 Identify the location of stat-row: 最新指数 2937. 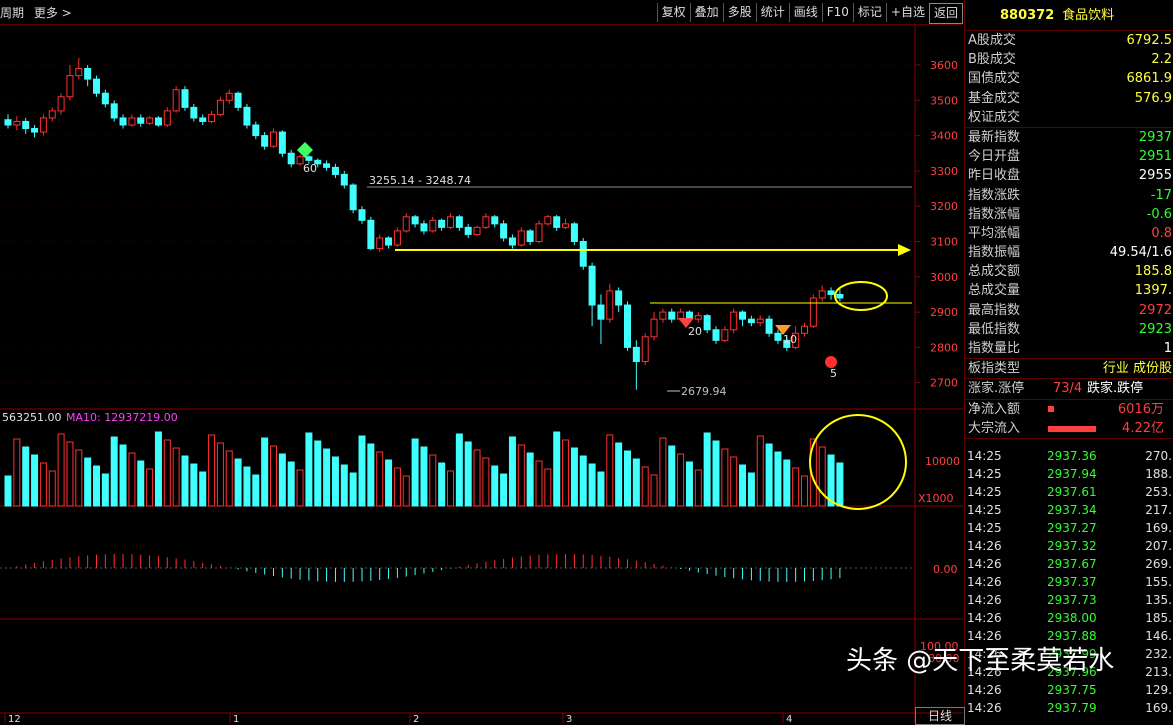
(1070, 137).